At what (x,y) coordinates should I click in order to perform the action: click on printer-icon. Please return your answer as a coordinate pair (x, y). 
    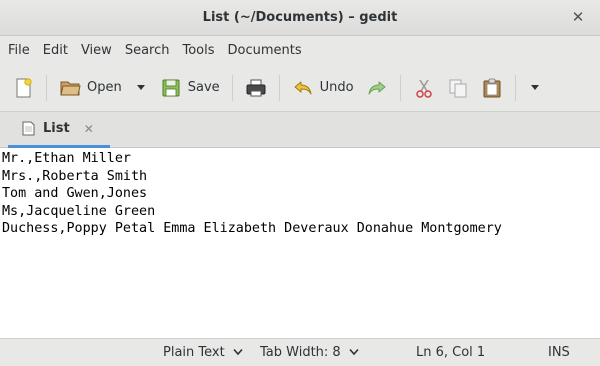
    Looking at the image, I should click on (256, 87).